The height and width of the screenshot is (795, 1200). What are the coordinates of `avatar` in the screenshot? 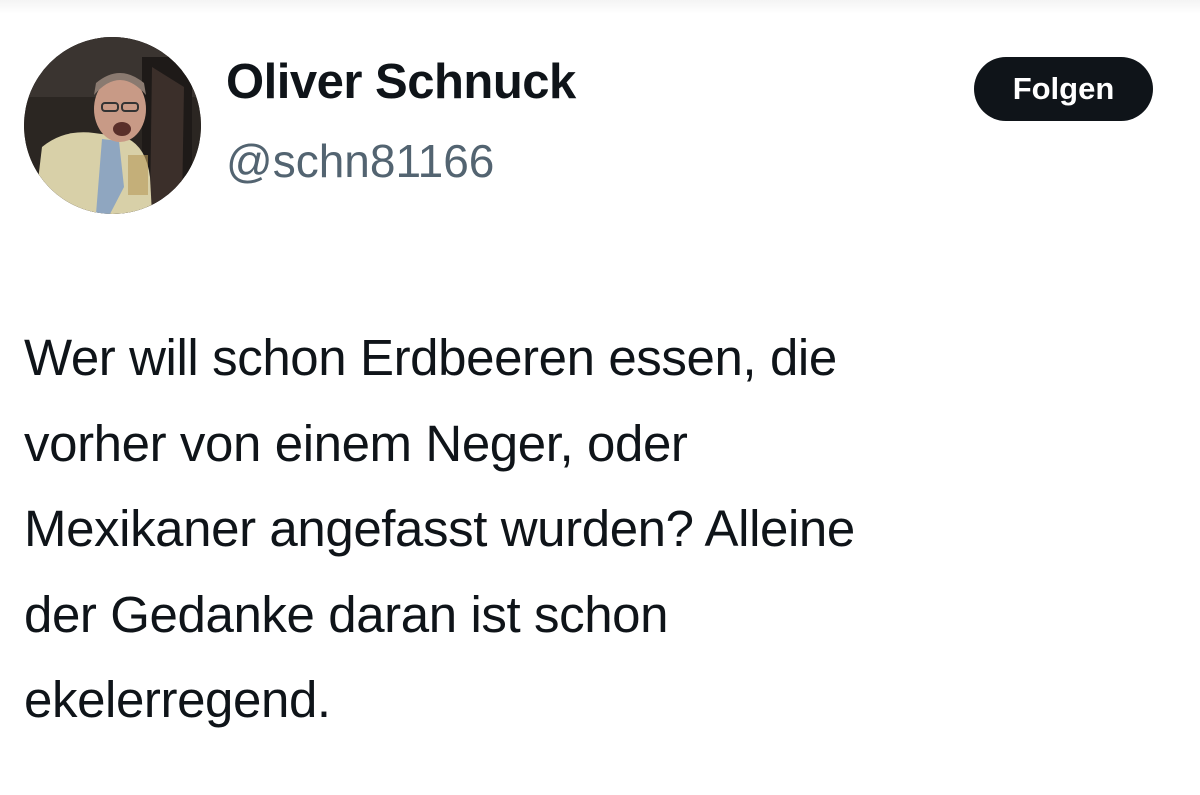 It's located at (112, 125).